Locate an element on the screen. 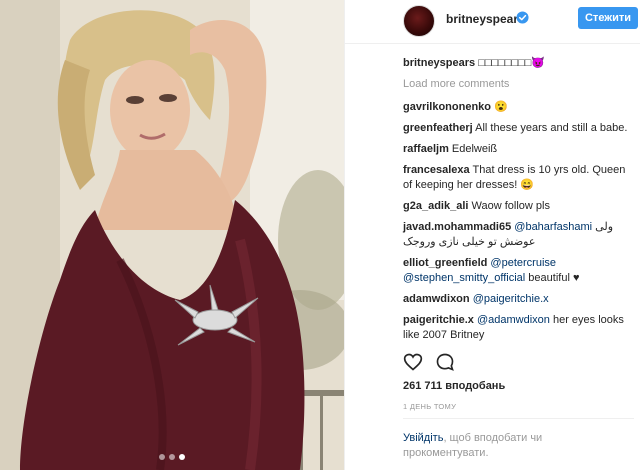  comment-icon is located at coordinates (445, 362).